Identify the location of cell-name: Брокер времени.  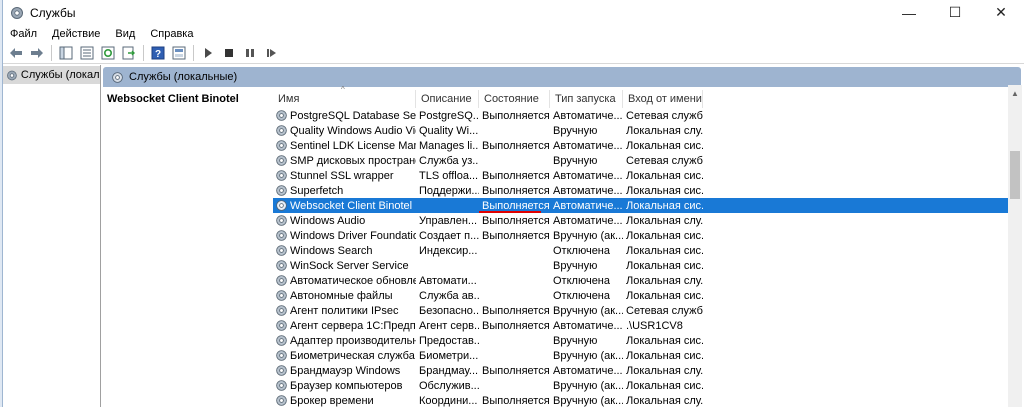
(344, 400).